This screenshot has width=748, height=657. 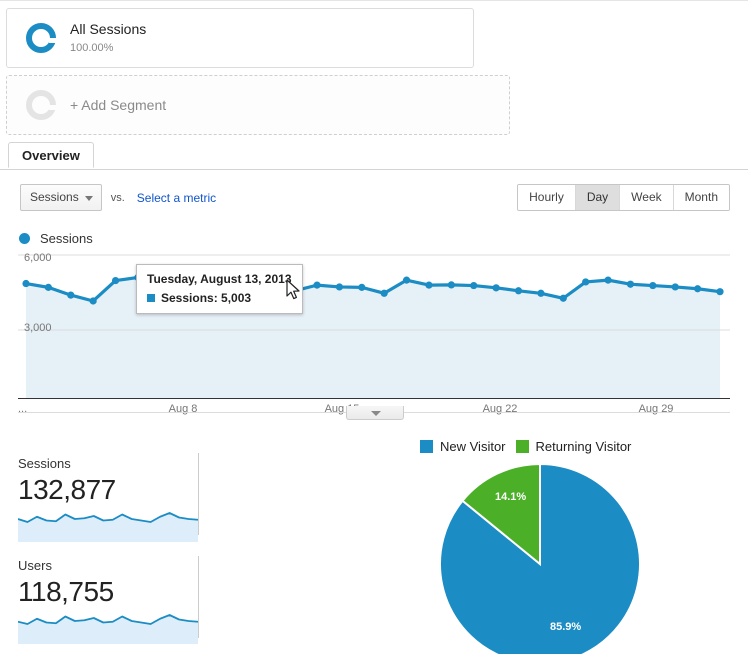 I want to click on visitor-type-pie-chart: 14.1% 85.9%, so click(x=540, y=559).